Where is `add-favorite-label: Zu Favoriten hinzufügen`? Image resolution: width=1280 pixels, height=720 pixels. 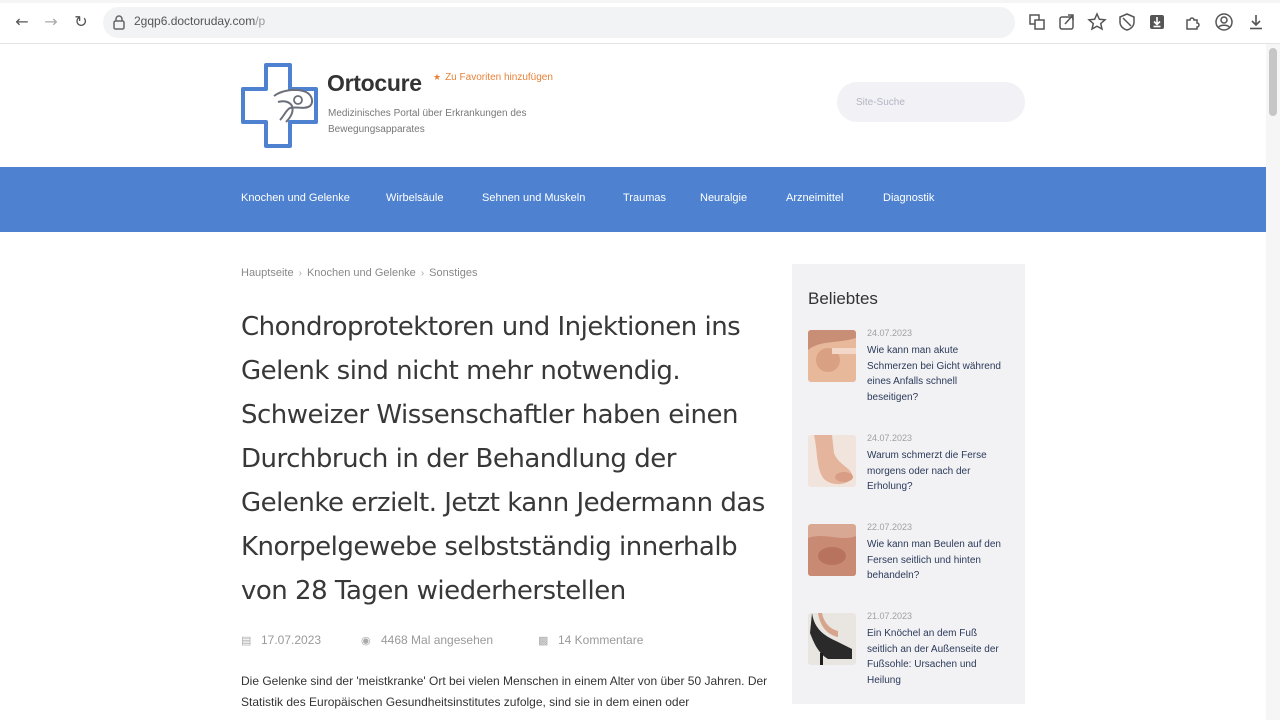
add-favorite-label: Zu Favoriten hinzufügen is located at coordinates (499, 77).